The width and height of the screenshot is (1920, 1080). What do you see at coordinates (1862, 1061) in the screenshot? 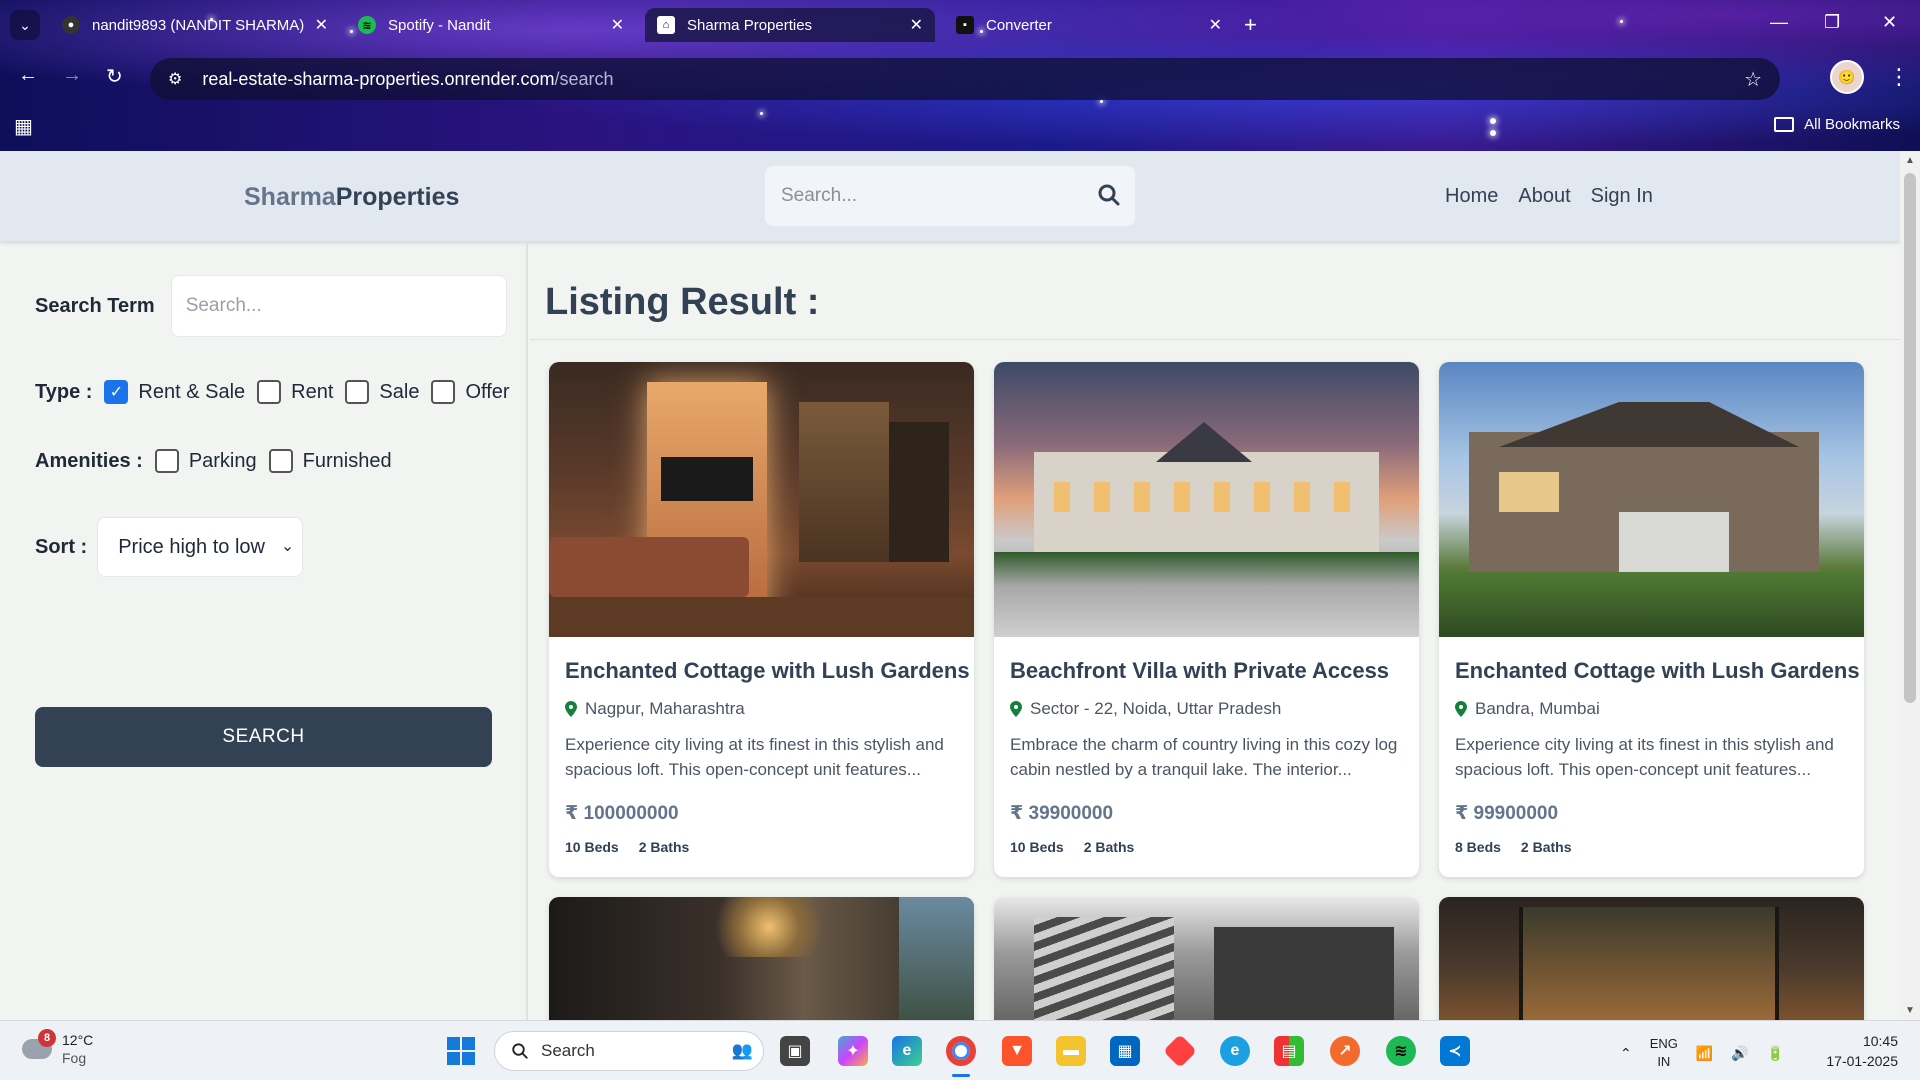
I see `clock-date: 17-01-2025` at bounding box center [1862, 1061].